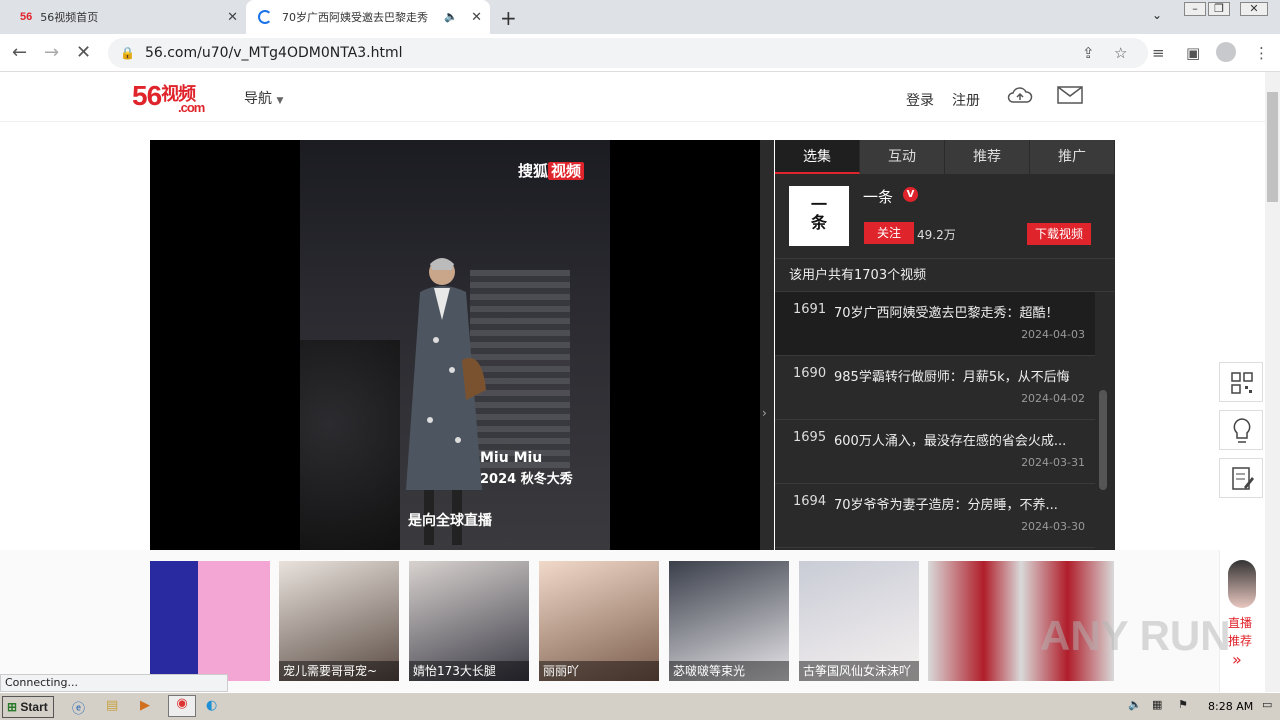 The height and width of the screenshot is (720, 1280). I want to click on volume-icon: 🔈, so click(1135, 704).